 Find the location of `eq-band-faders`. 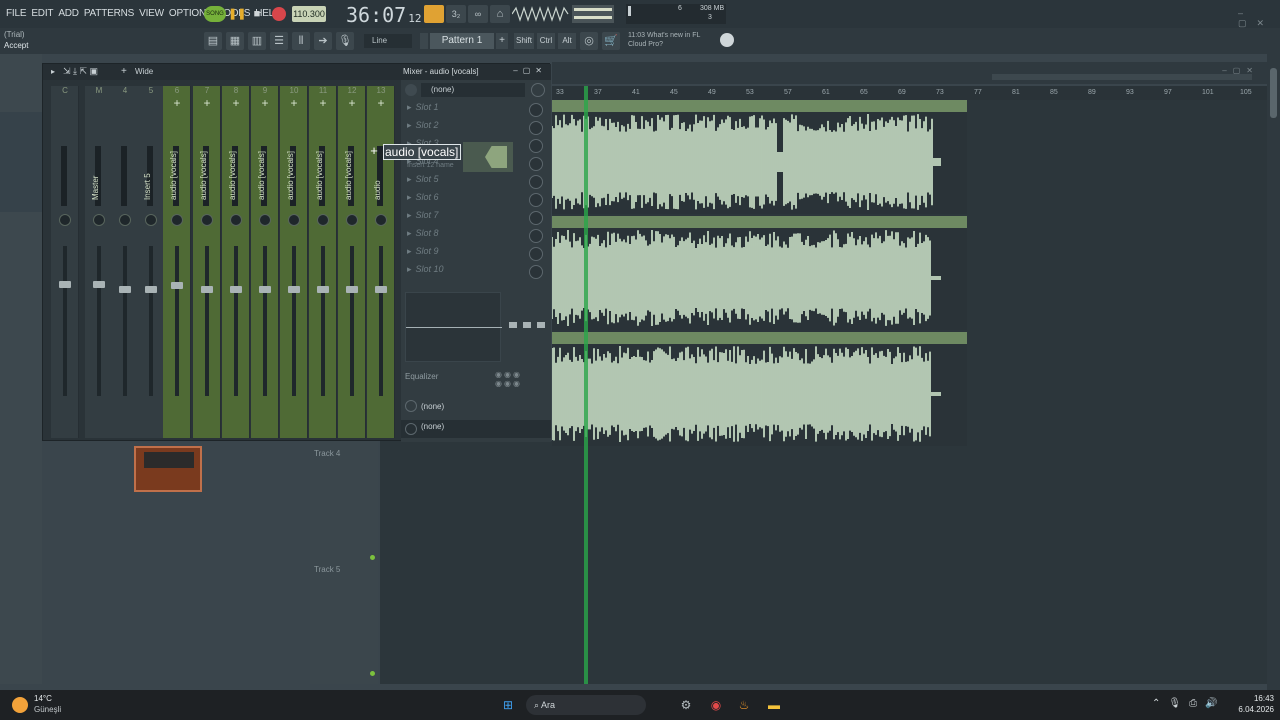

eq-band-faders is located at coordinates (527, 327).